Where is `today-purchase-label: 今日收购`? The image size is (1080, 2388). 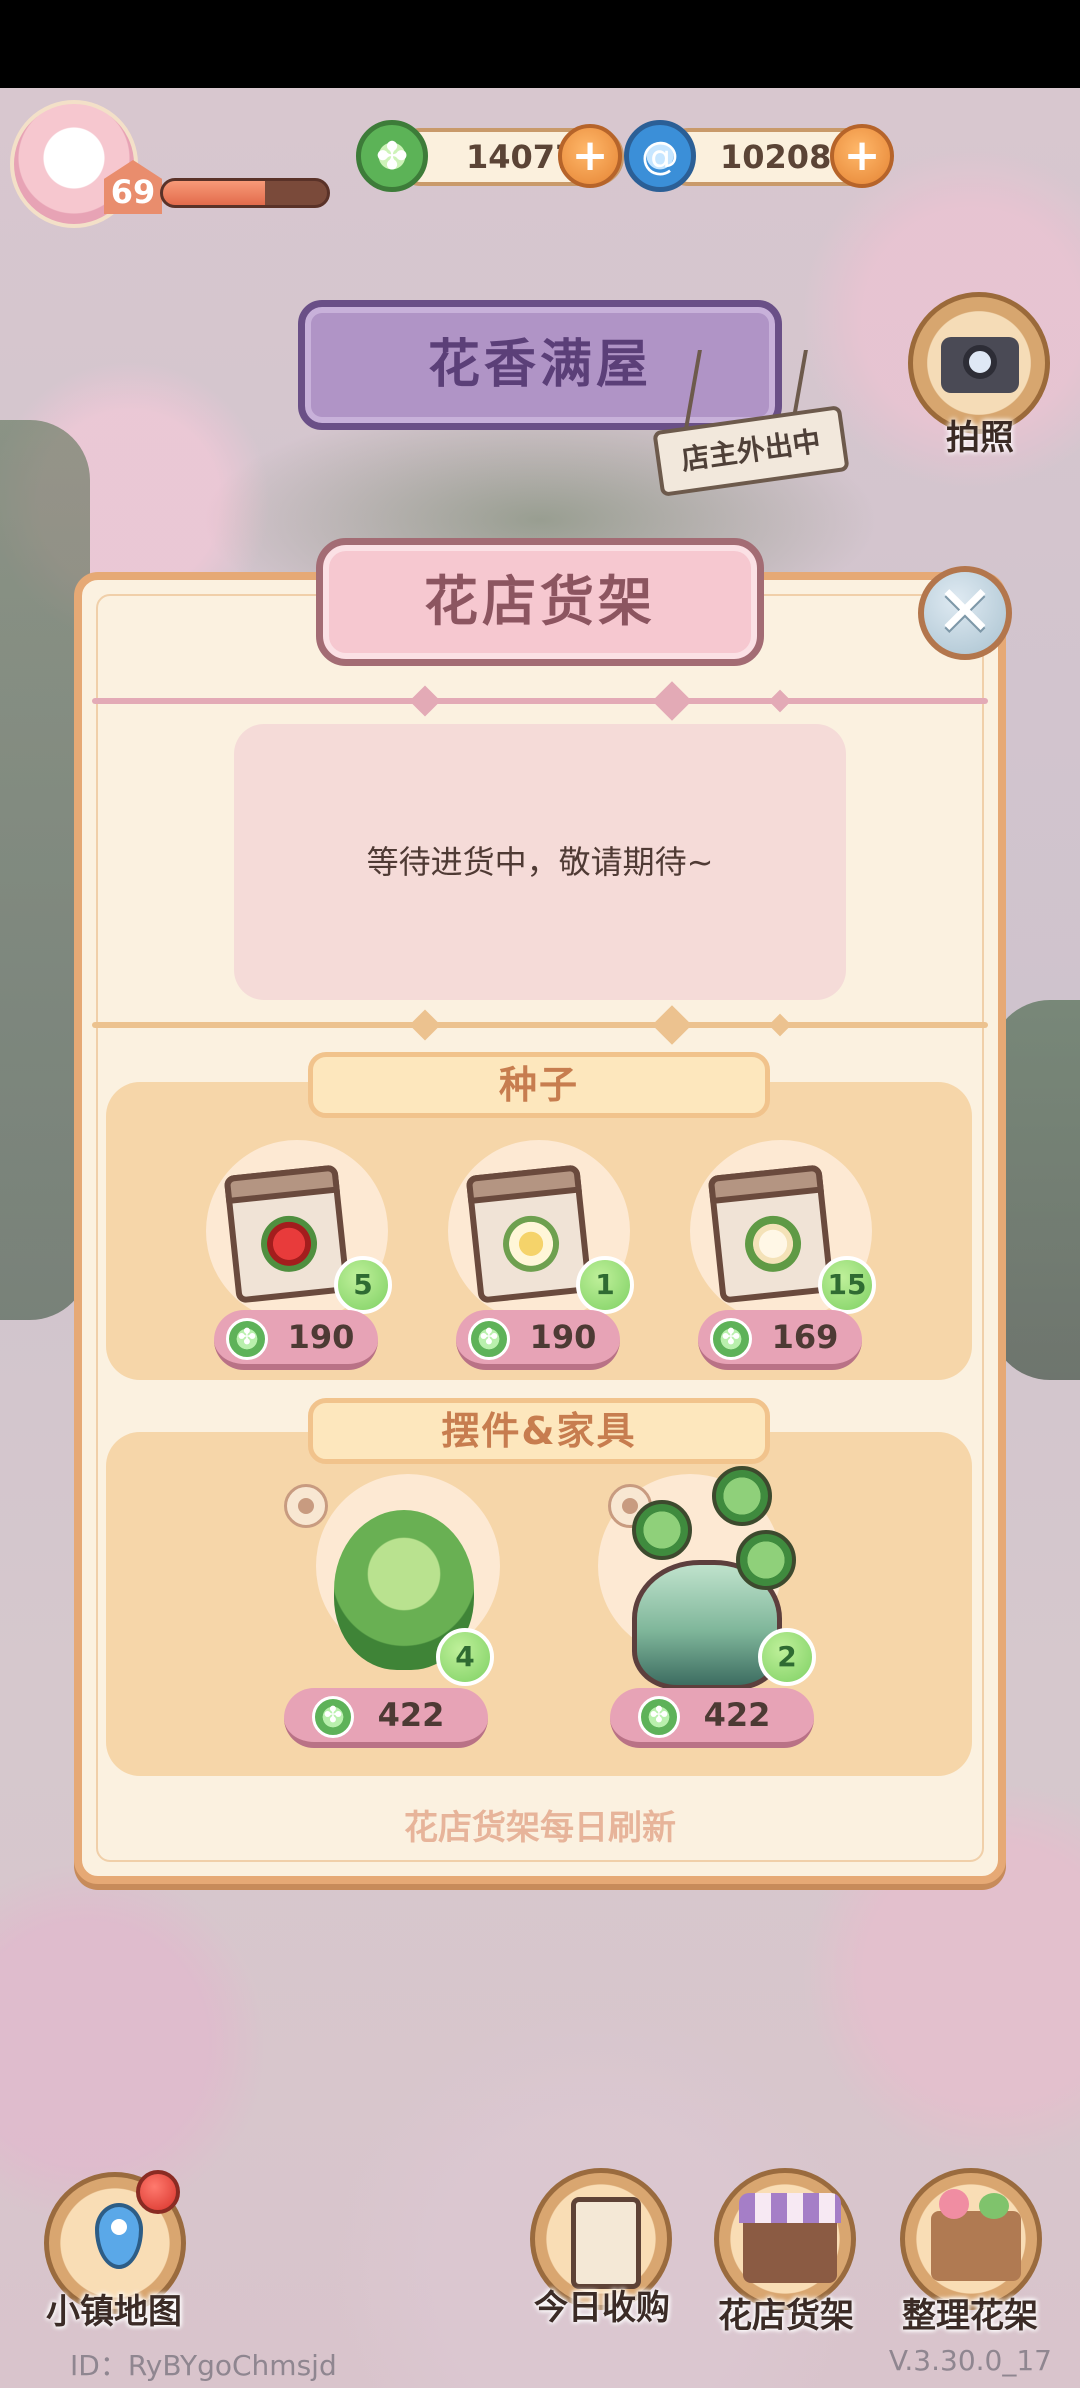
today-purchase-label: 今日收购 is located at coordinates (602, 2308).